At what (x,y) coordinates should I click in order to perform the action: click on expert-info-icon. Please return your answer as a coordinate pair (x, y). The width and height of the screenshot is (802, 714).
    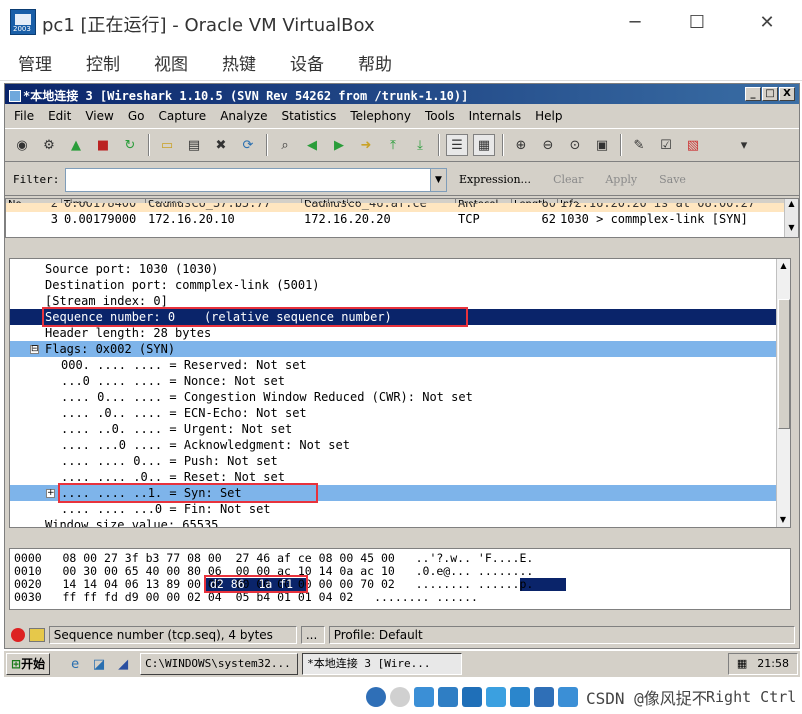
    Looking at the image, I should click on (18, 635).